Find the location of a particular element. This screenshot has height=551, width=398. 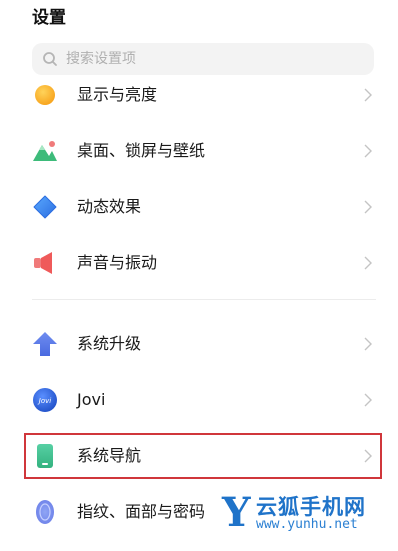

page-title: 设置 is located at coordinates (49, 18).